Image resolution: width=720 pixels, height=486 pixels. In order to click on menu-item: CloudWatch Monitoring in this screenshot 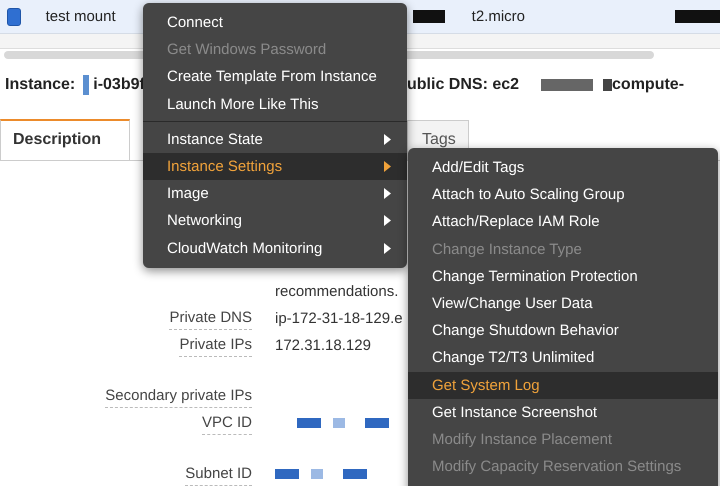, I will do `click(275, 248)`.